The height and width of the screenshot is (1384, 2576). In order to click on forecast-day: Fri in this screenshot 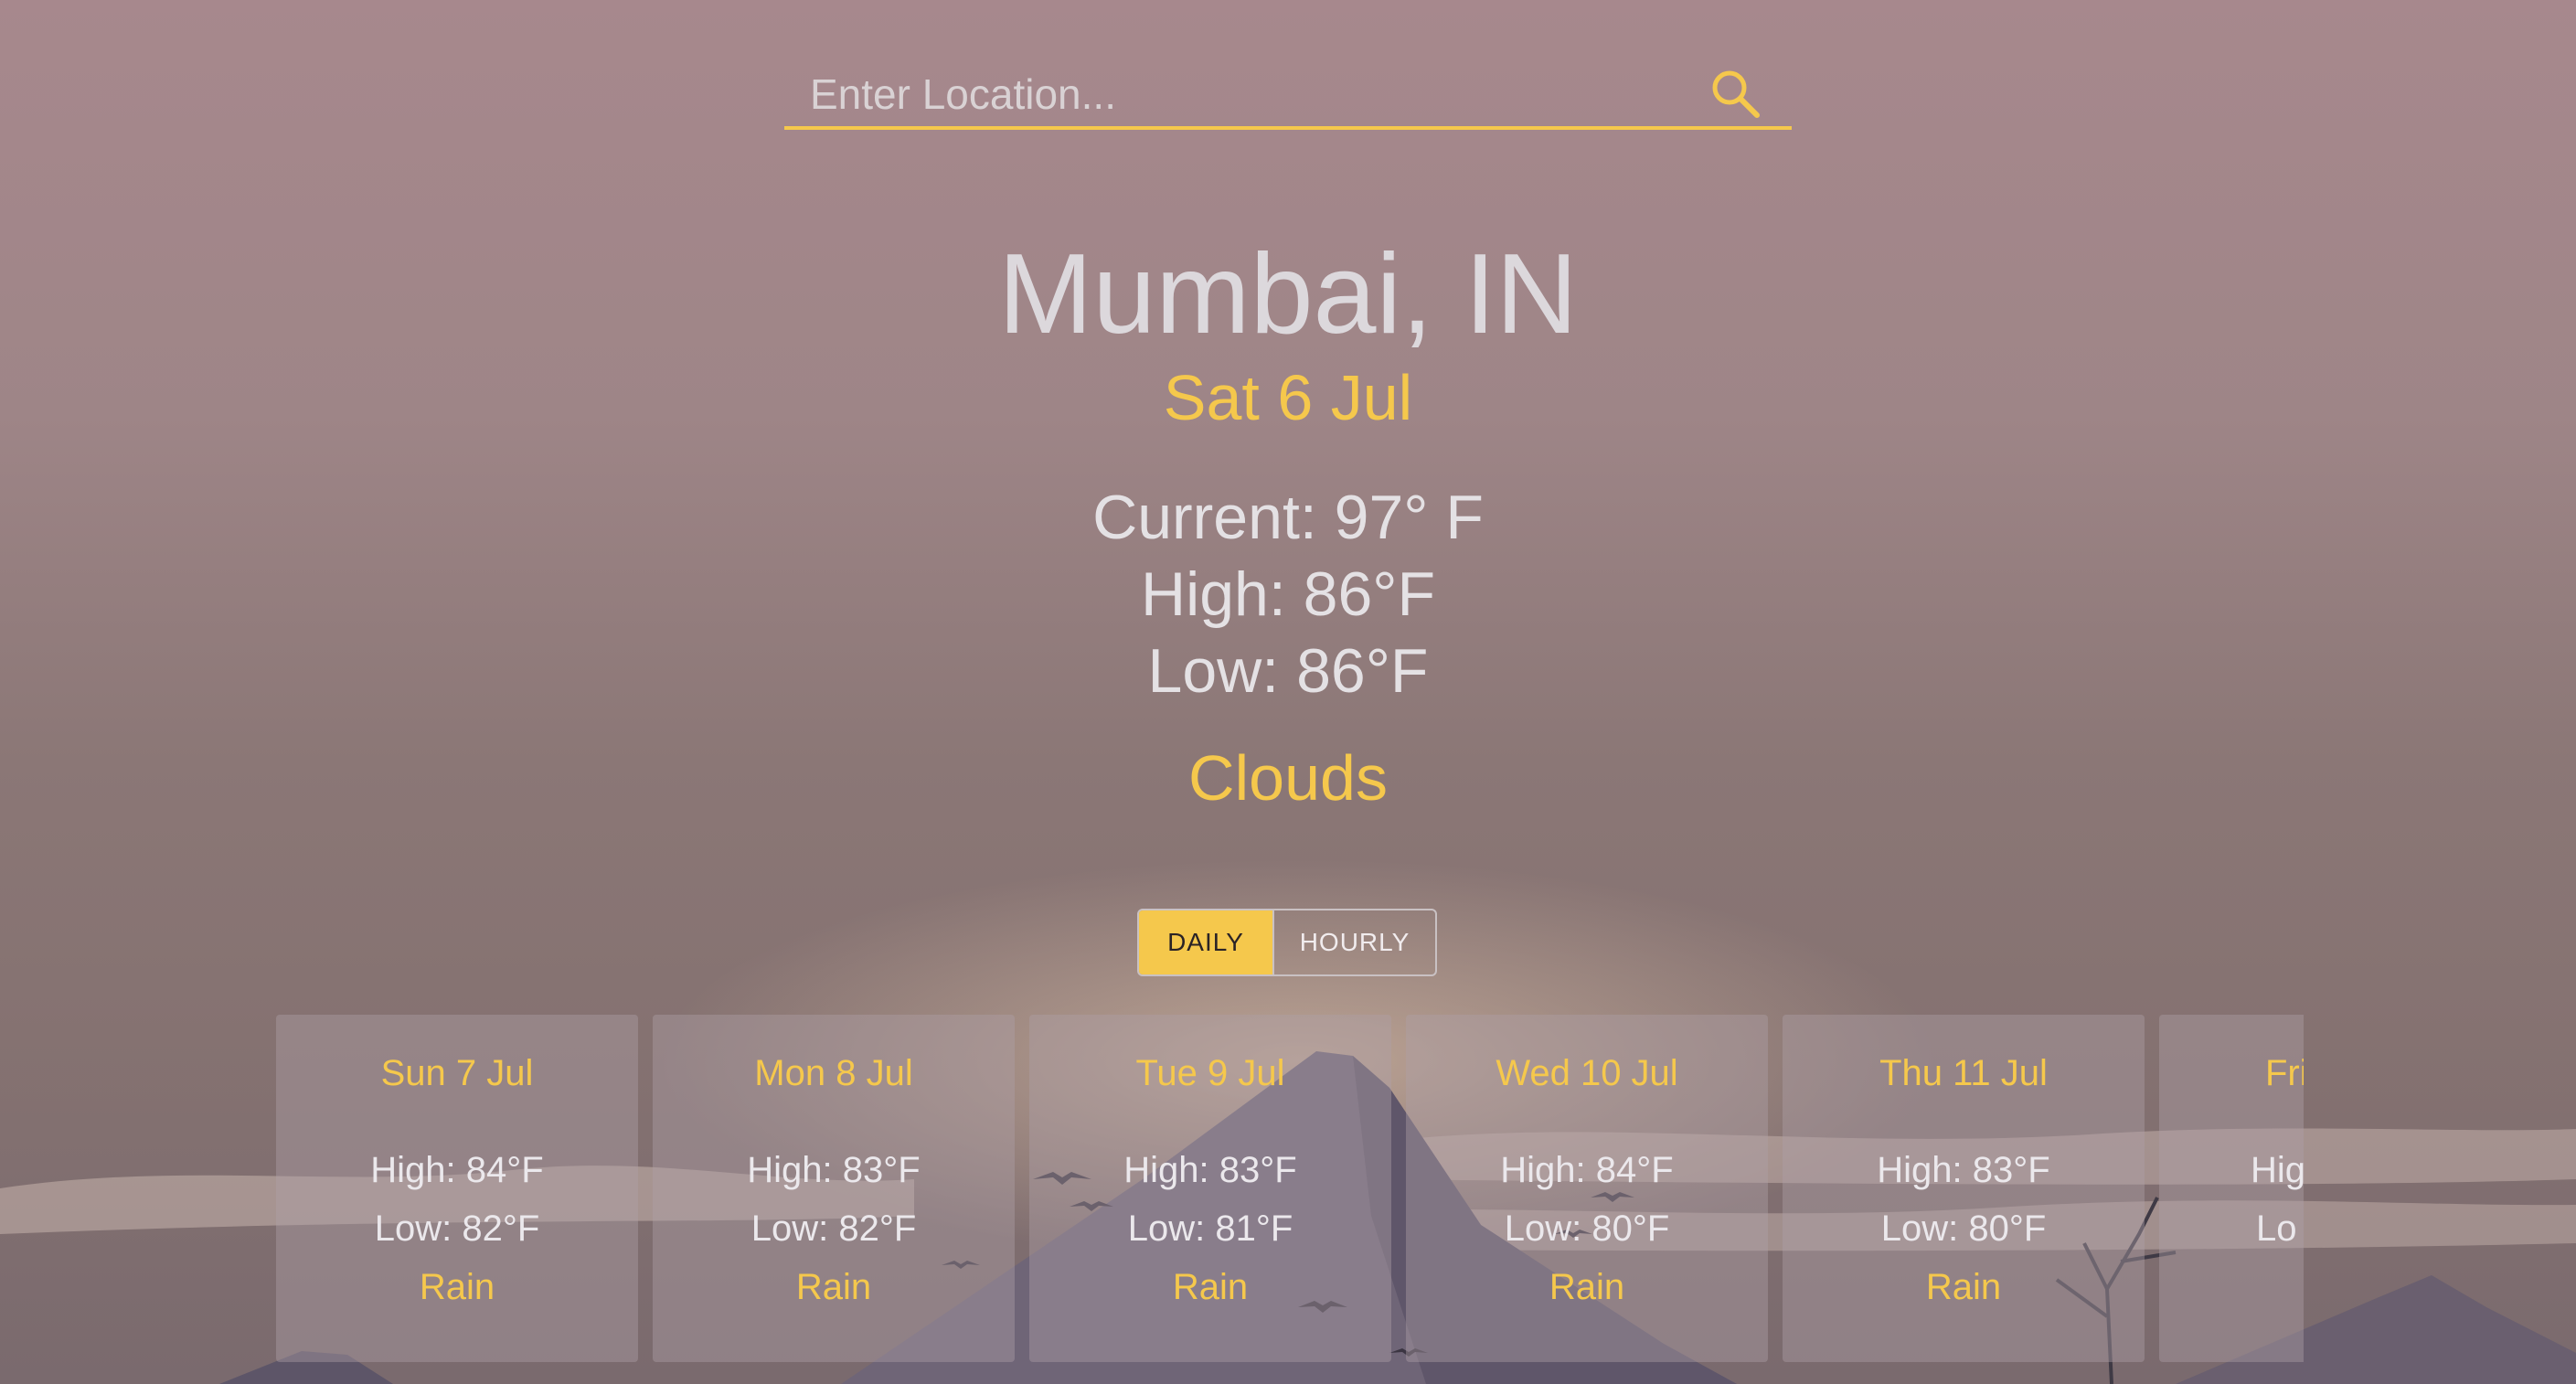, I will do `click(2284, 1073)`.